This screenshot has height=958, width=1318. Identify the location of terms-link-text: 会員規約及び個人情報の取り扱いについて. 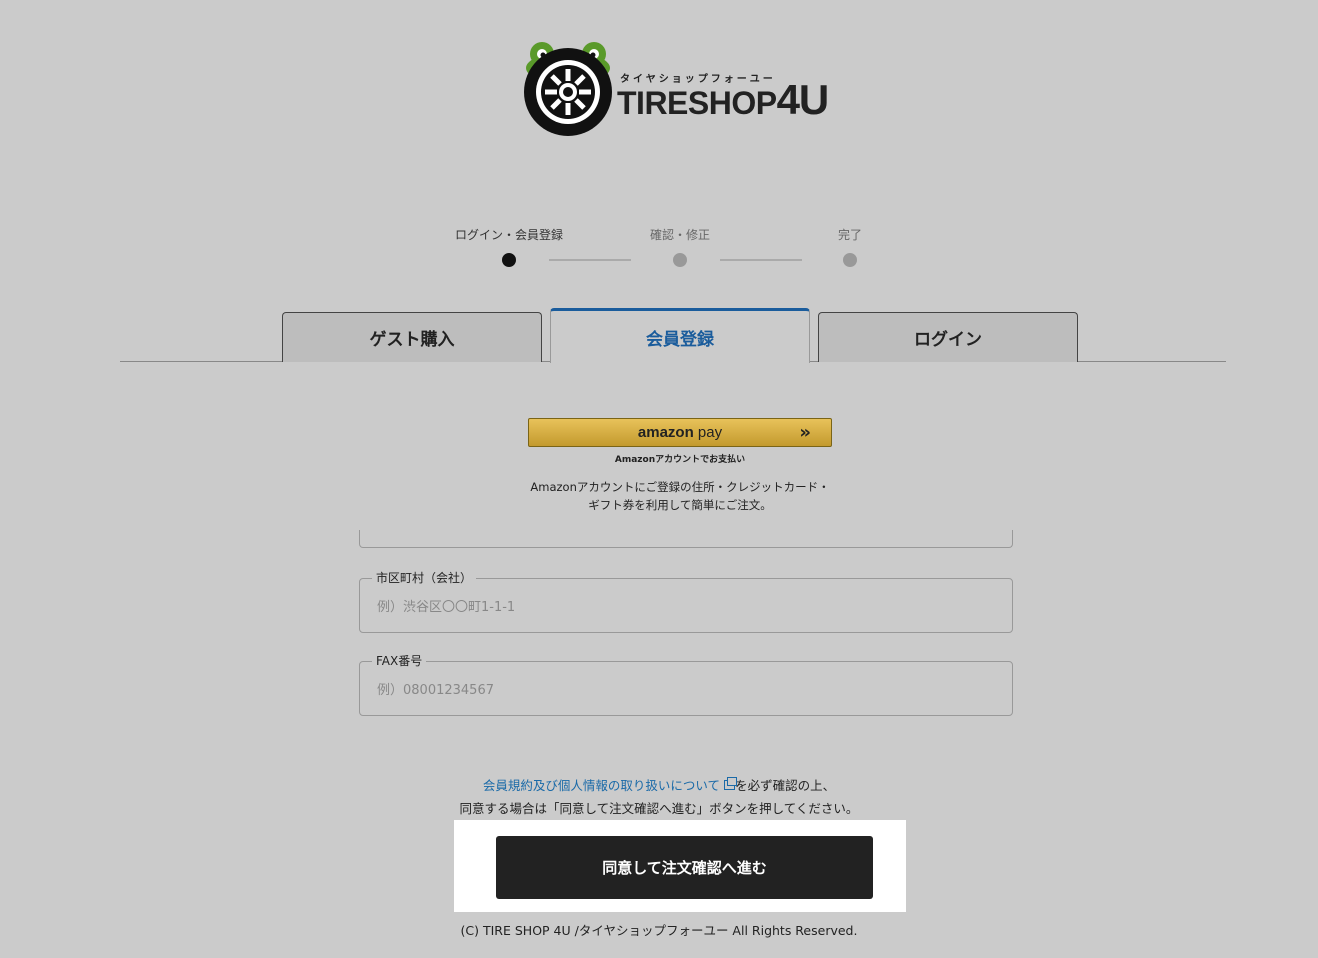
(601, 785).